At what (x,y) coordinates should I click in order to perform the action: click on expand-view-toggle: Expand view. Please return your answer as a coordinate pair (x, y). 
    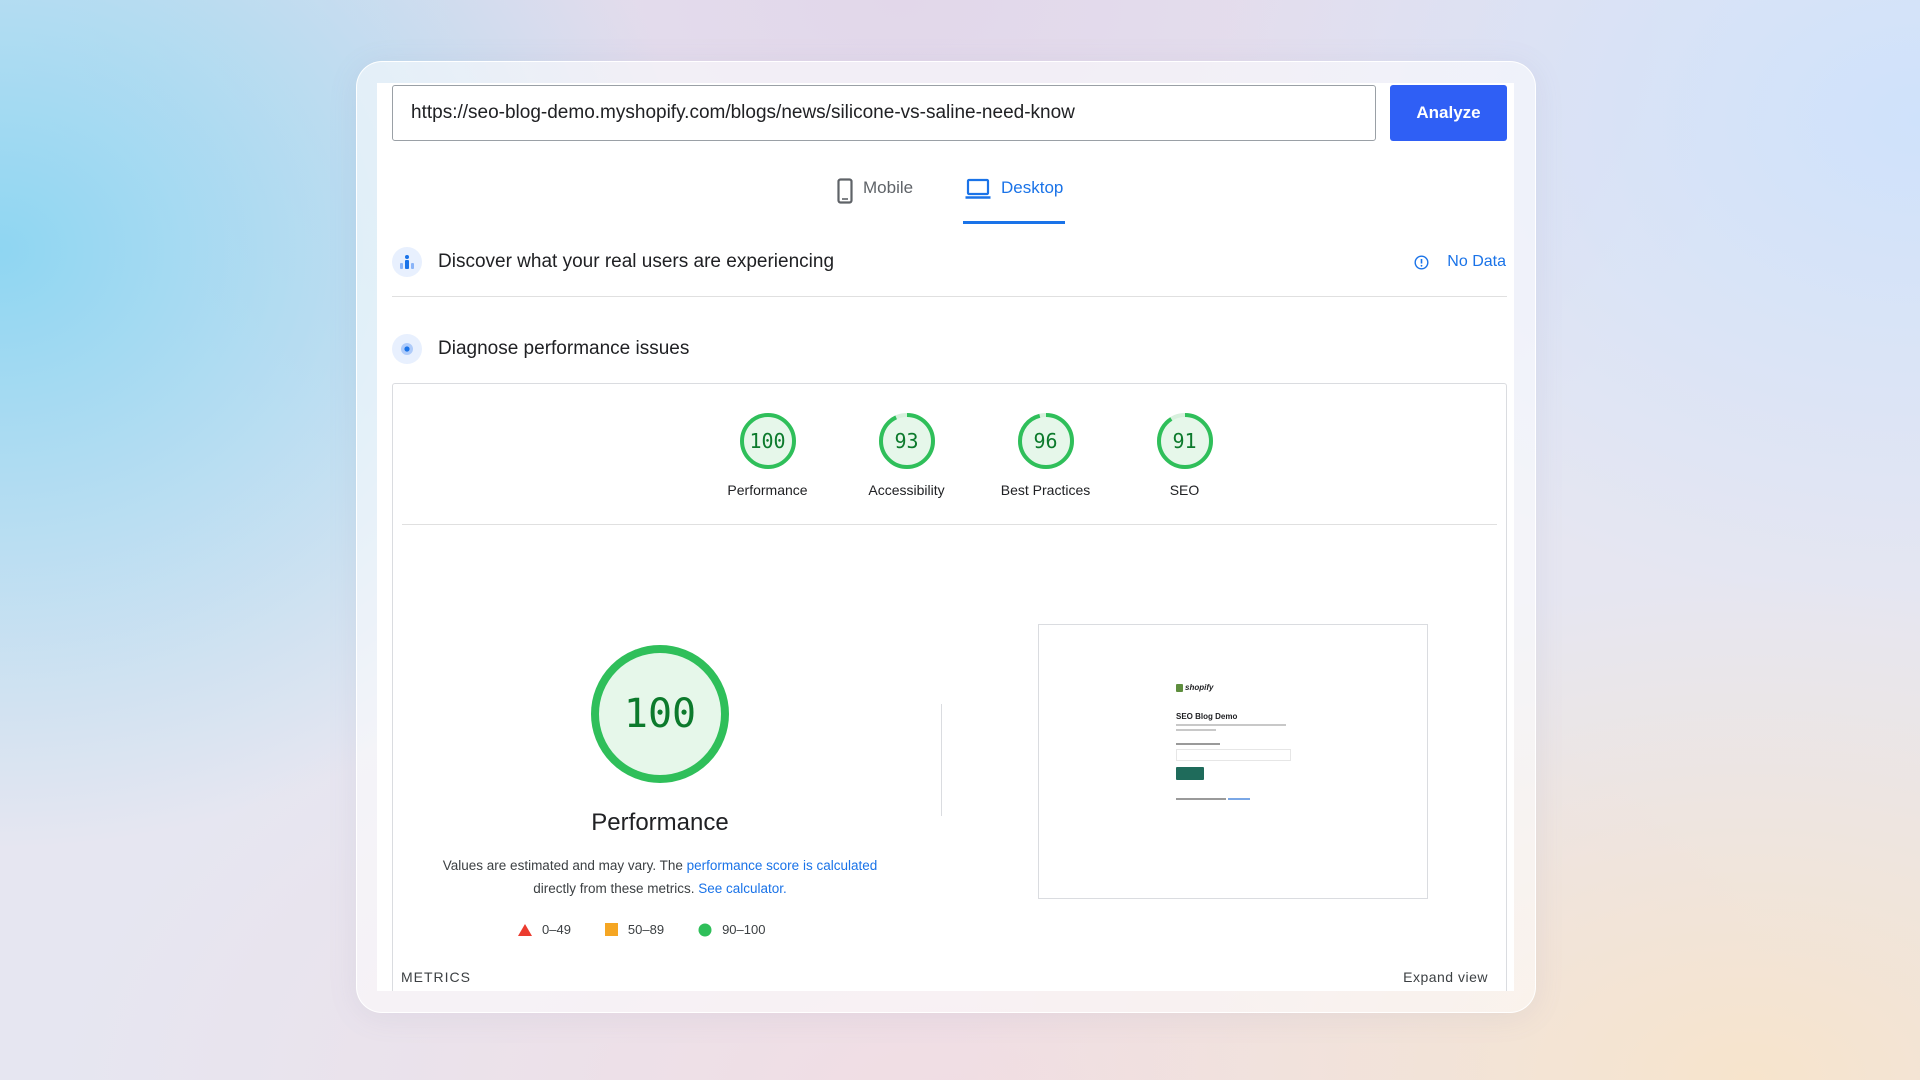
    Looking at the image, I should click on (1445, 977).